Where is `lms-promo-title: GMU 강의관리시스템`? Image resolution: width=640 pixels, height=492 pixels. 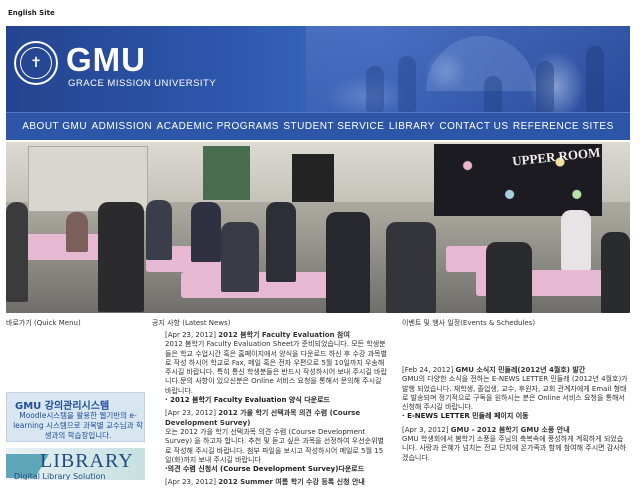 lms-promo-title: GMU 강의관리시스템 is located at coordinates (62, 406).